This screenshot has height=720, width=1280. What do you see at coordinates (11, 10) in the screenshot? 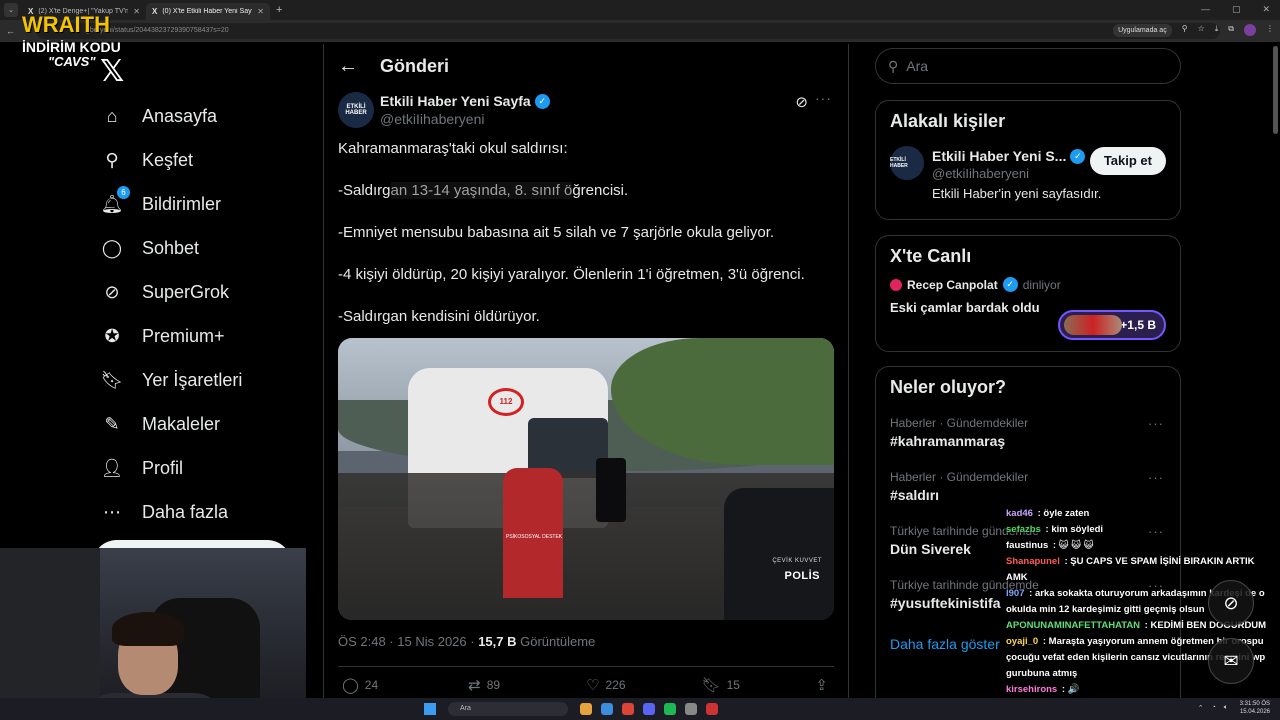
I see `tab-search-button: ⌄` at bounding box center [11, 10].